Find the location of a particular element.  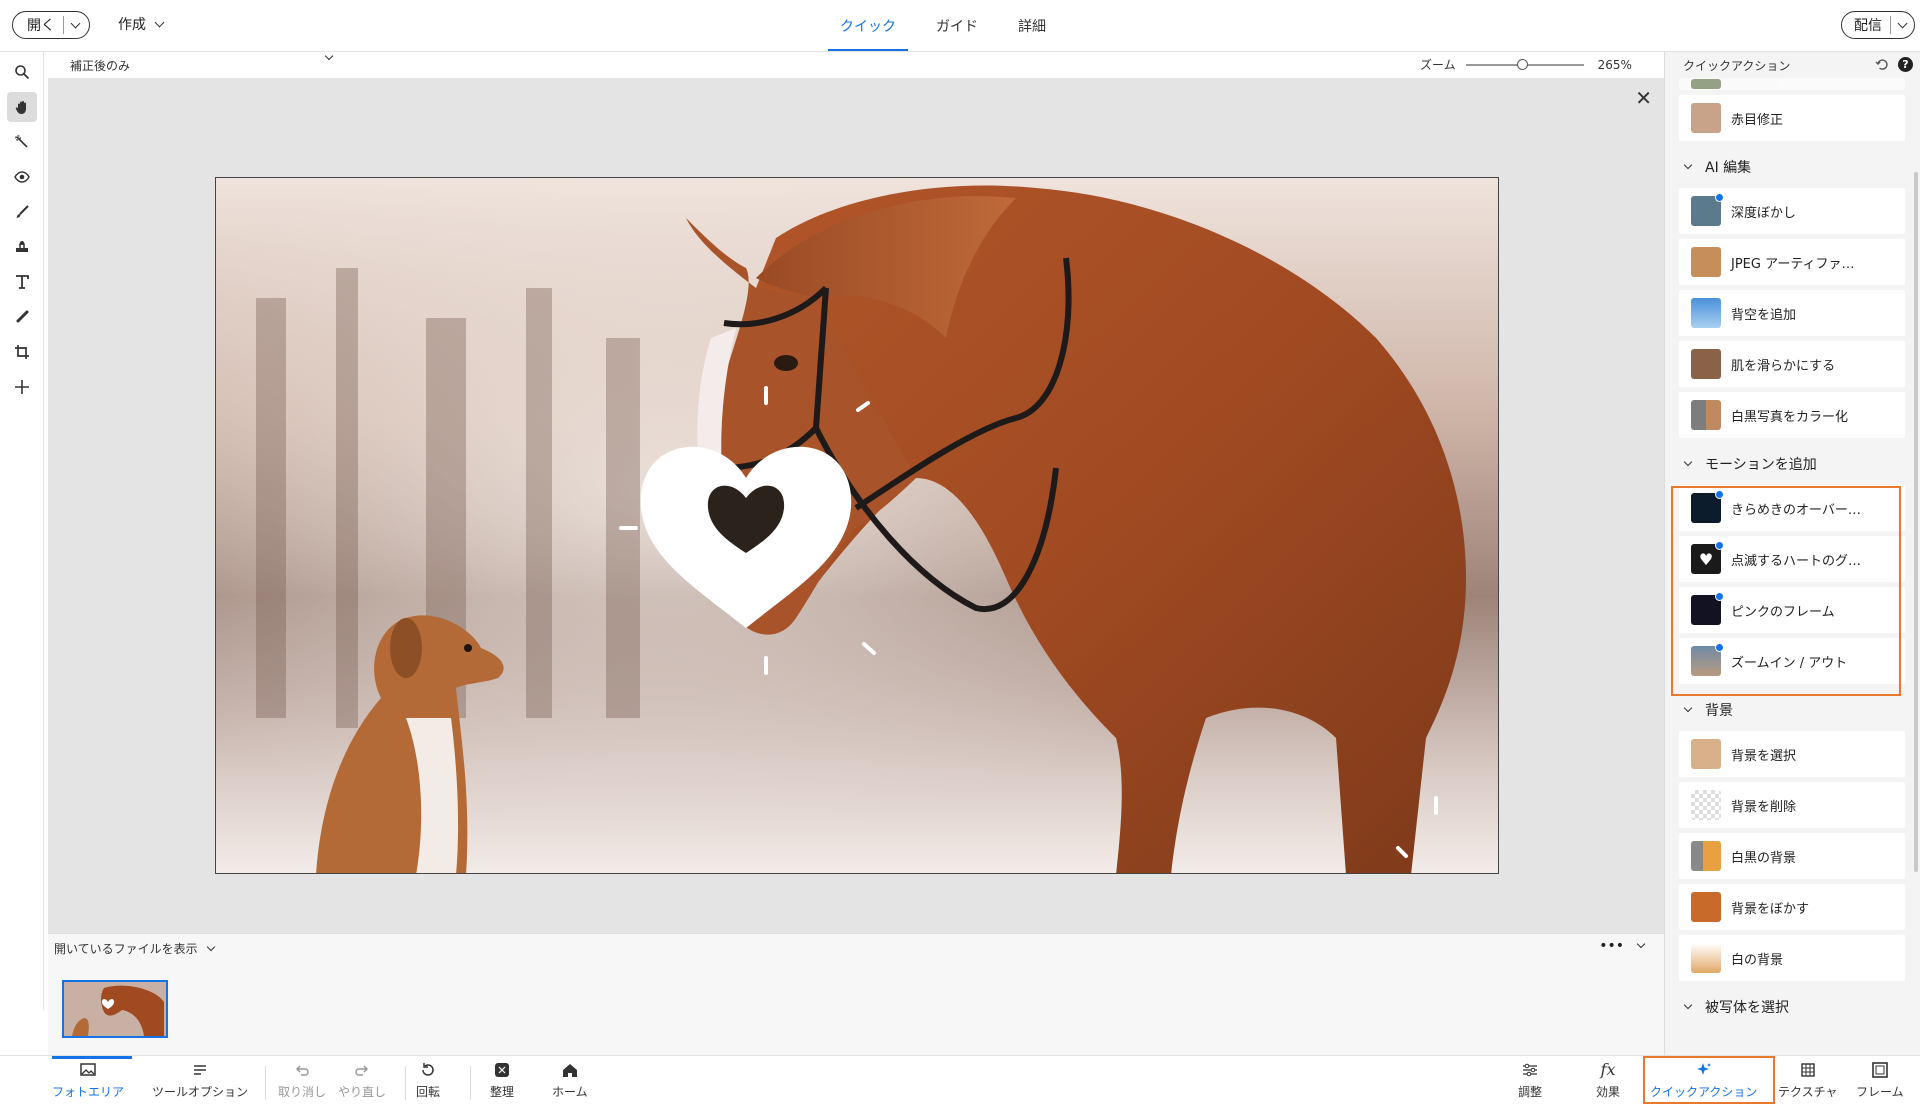

quick-action-label: 白黒の背景 is located at coordinates (1764, 858).